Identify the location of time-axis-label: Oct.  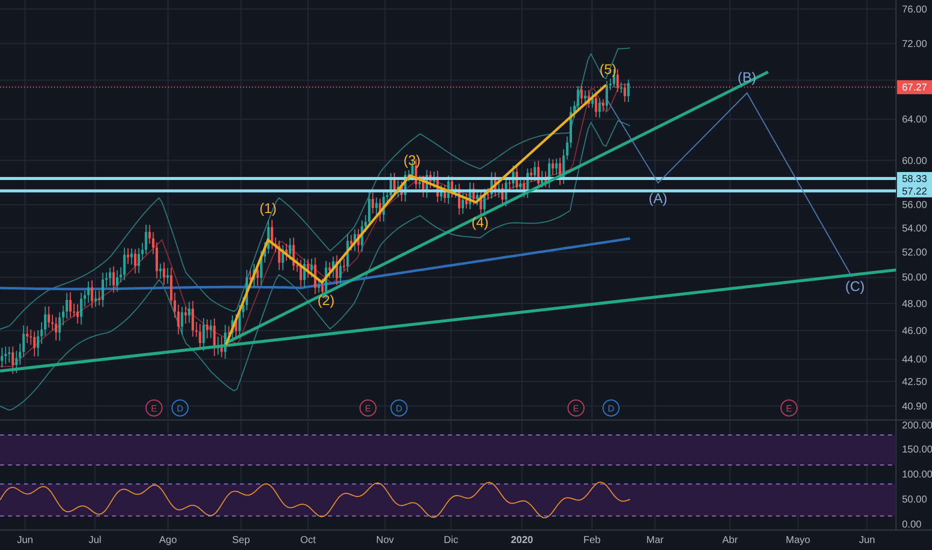
(308, 540).